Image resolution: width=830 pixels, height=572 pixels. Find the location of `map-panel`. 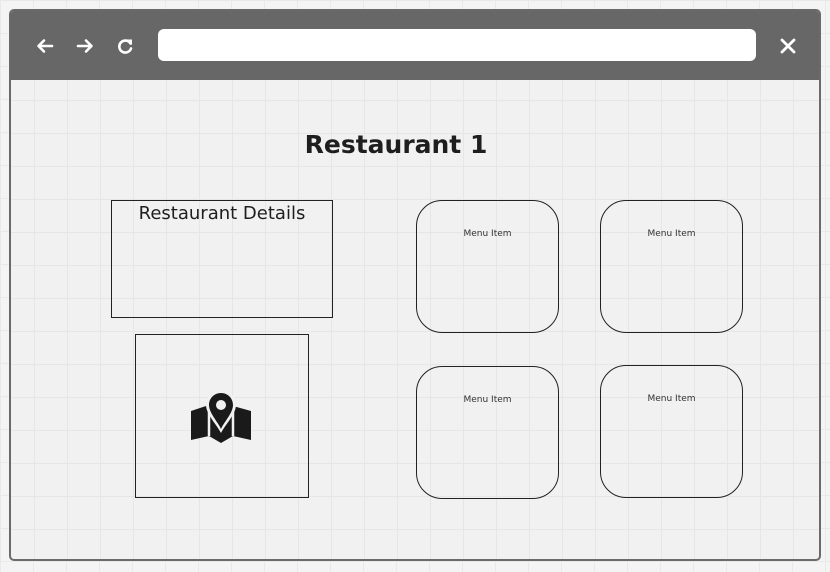

map-panel is located at coordinates (222, 416).